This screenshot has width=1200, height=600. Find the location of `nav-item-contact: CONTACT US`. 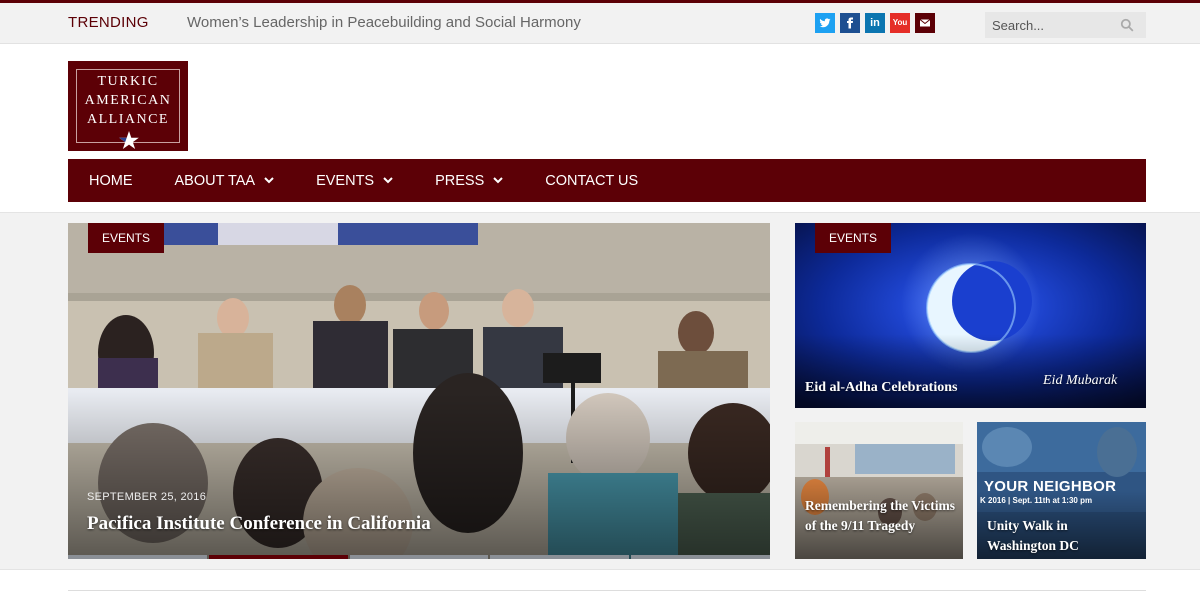

nav-item-contact: CONTACT US is located at coordinates (591, 180).